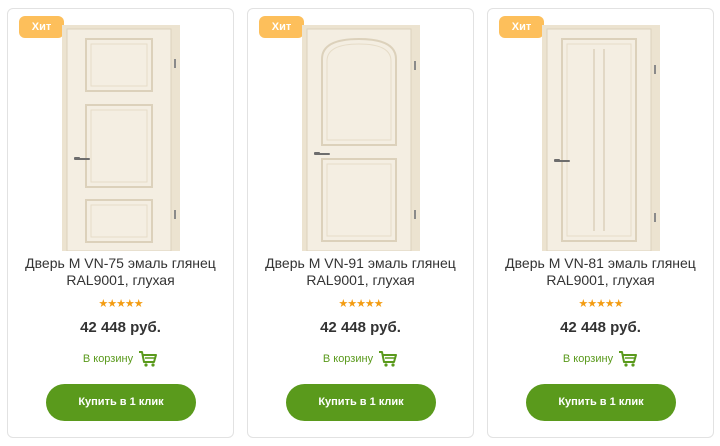 This screenshot has width=720, height=446. I want to click on product-title-line1: Дверь M VN-91 эмаль глянец, so click(360, 263).